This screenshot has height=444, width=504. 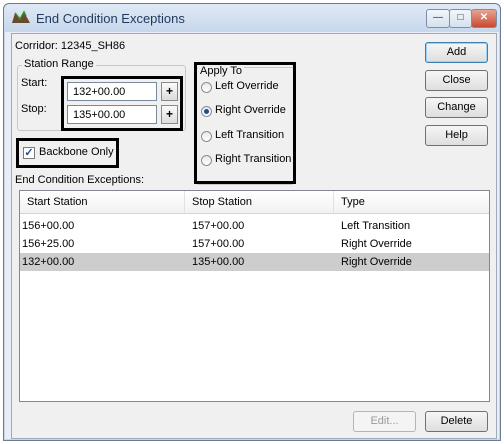 What do you see at coordinates (252, 18) in the screenshot?
I see `title-bar: End Condition Exceptions — □ ✕` at bounding box center [252, 18].